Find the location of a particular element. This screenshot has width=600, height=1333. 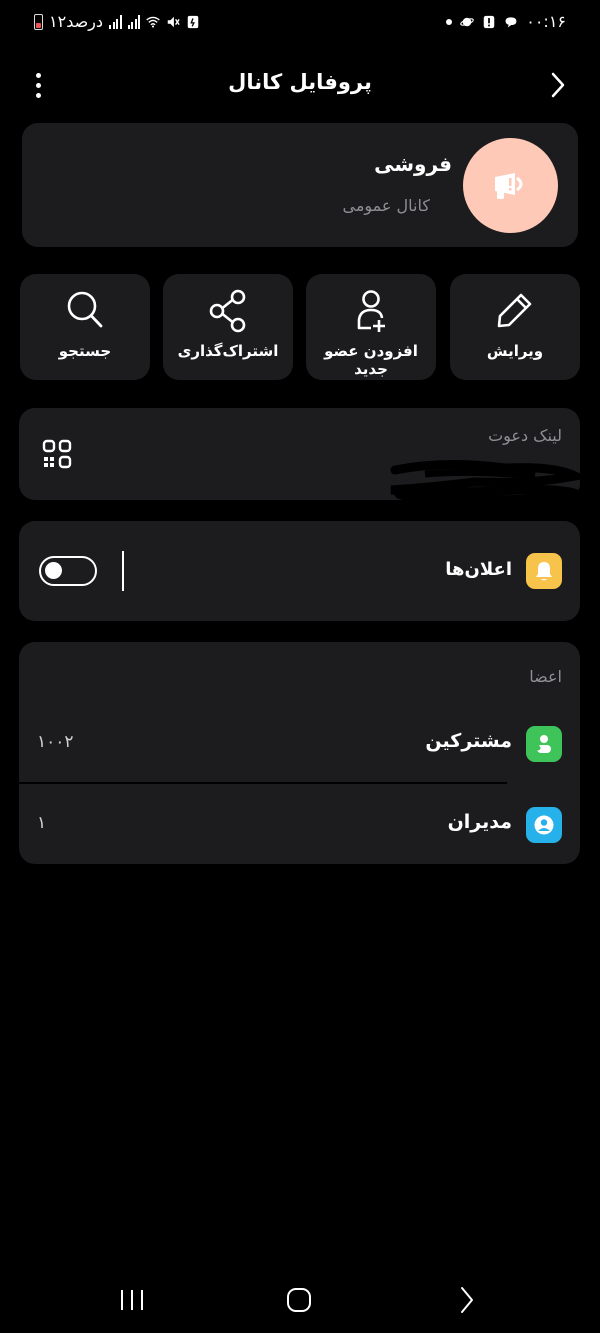

chevron-right-icon is located at coordinates (558, 85).